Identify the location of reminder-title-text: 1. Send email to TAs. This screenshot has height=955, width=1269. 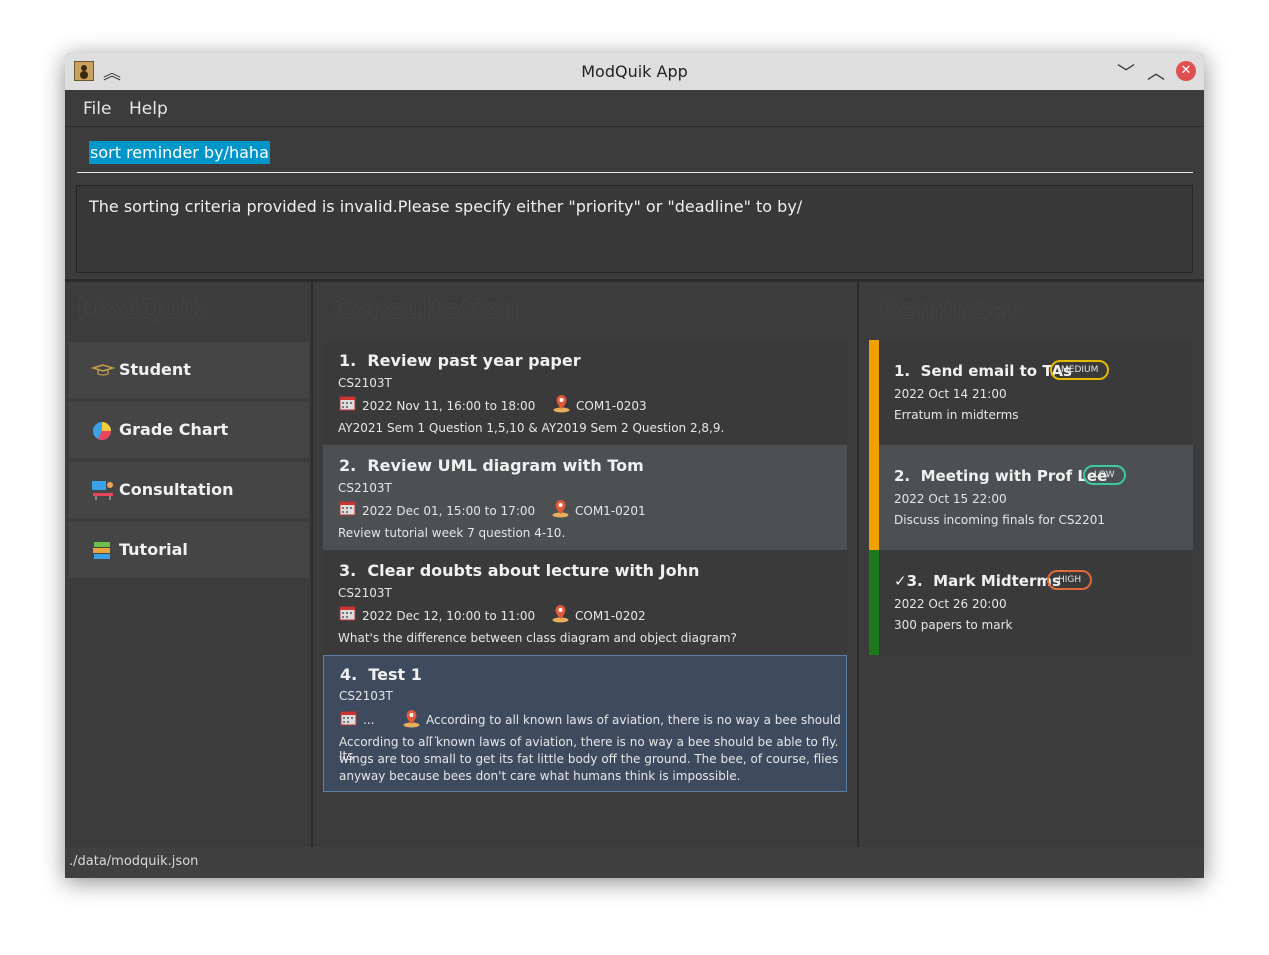
(983, 371).